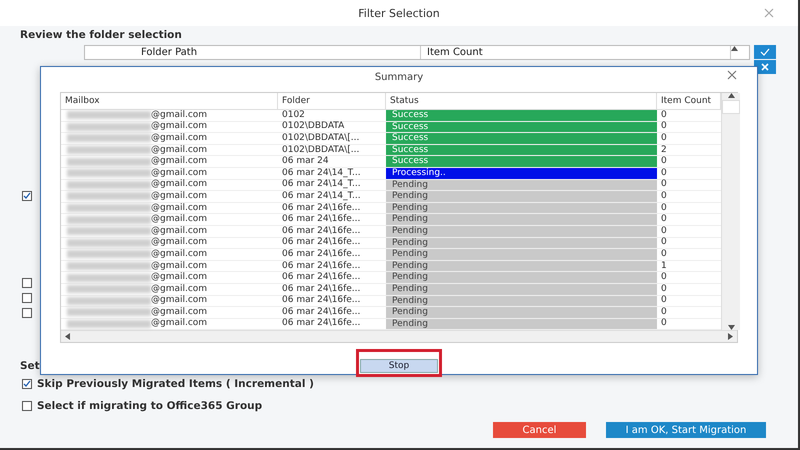 This screenshot has height=450, width=800. Describe the element at coordinates (521, 101) in the screenshot. I see `column-header: Status` at that location.